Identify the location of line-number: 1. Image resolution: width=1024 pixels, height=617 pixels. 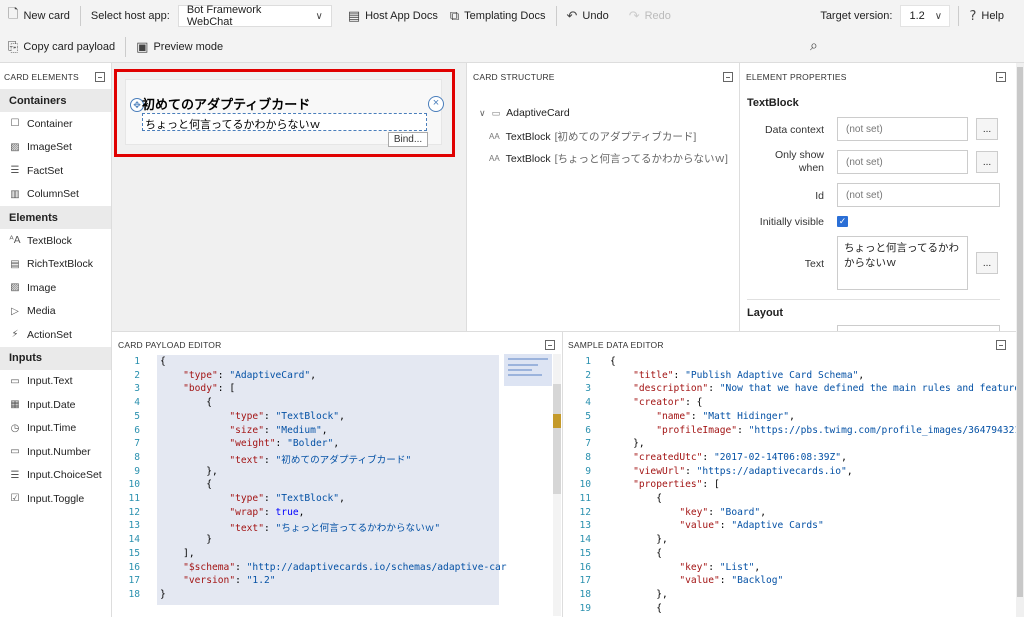
(588, 361).